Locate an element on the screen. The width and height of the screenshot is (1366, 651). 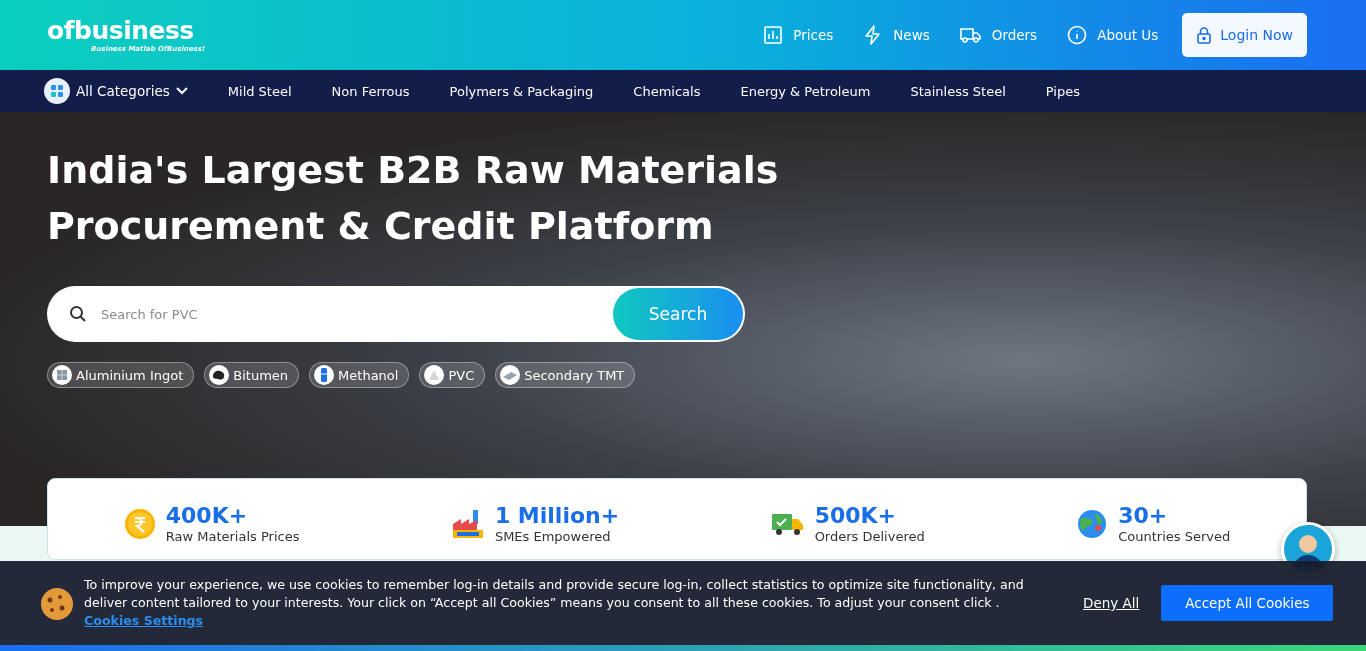
category-link: Pipes is located at coordinates (1062, 91).